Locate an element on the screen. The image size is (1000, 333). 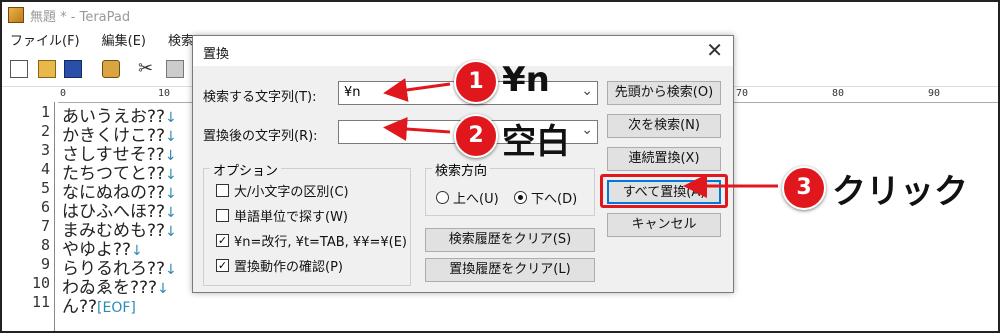
direction-group-title: 検索方向 is located at coordinates (461, 169).